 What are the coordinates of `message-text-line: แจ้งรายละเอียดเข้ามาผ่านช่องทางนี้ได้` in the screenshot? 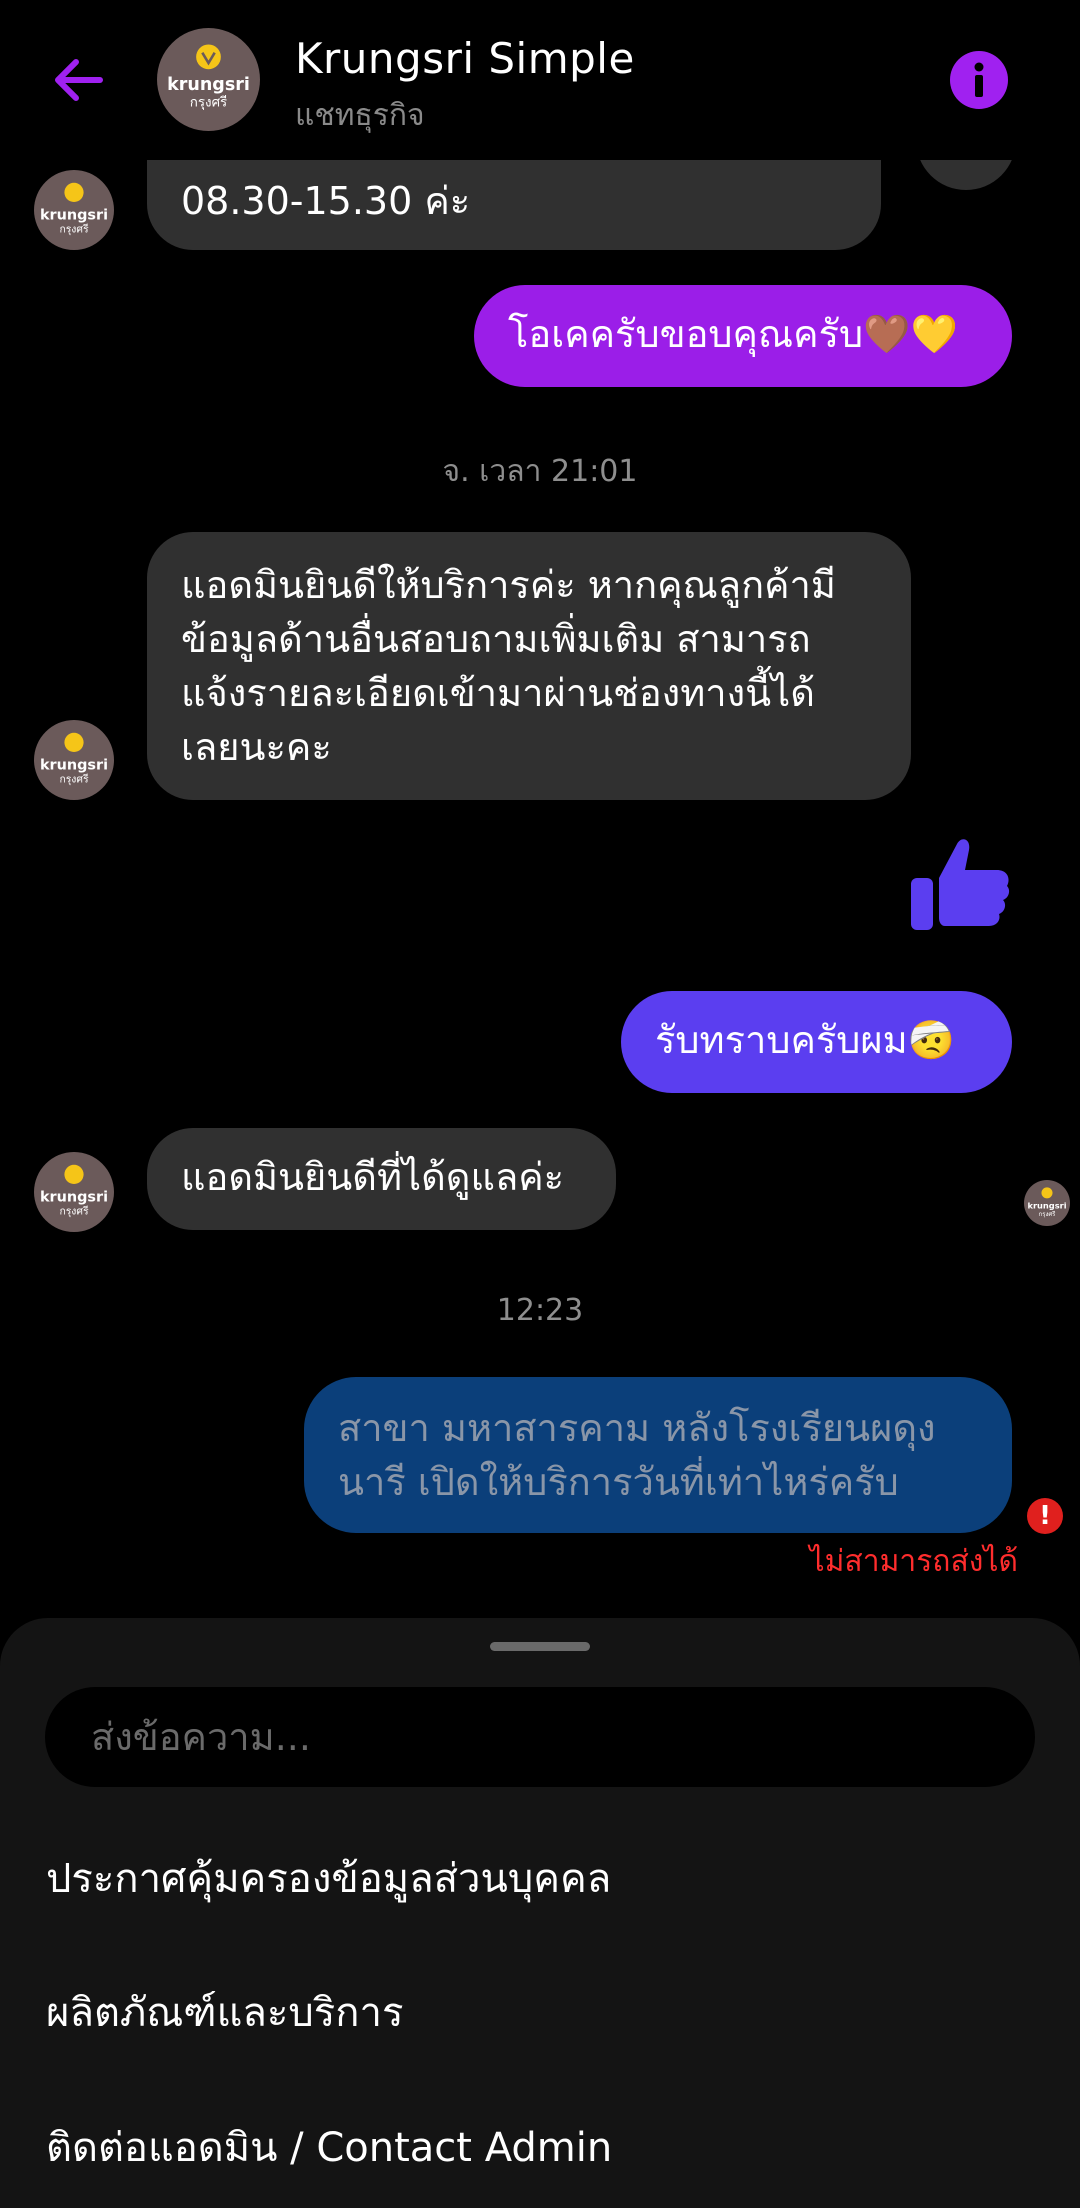 It's located at (498, 693).